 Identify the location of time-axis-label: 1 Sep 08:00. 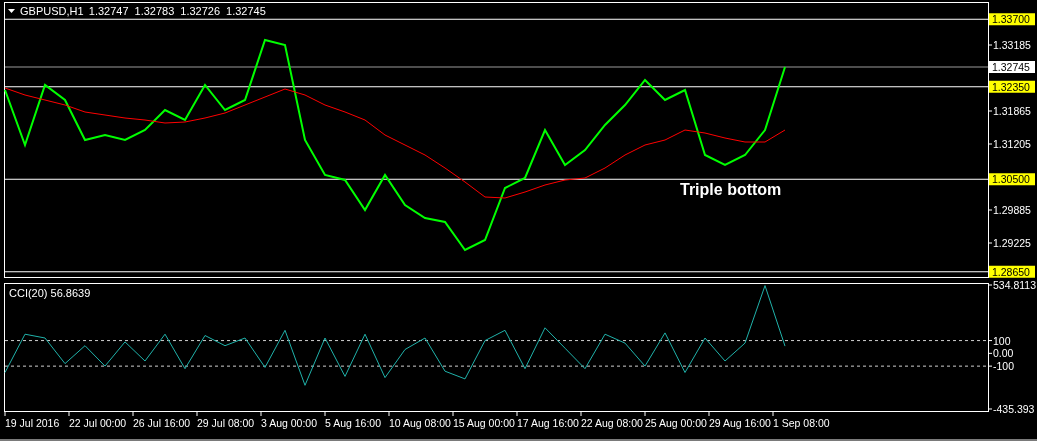
(801, 423).